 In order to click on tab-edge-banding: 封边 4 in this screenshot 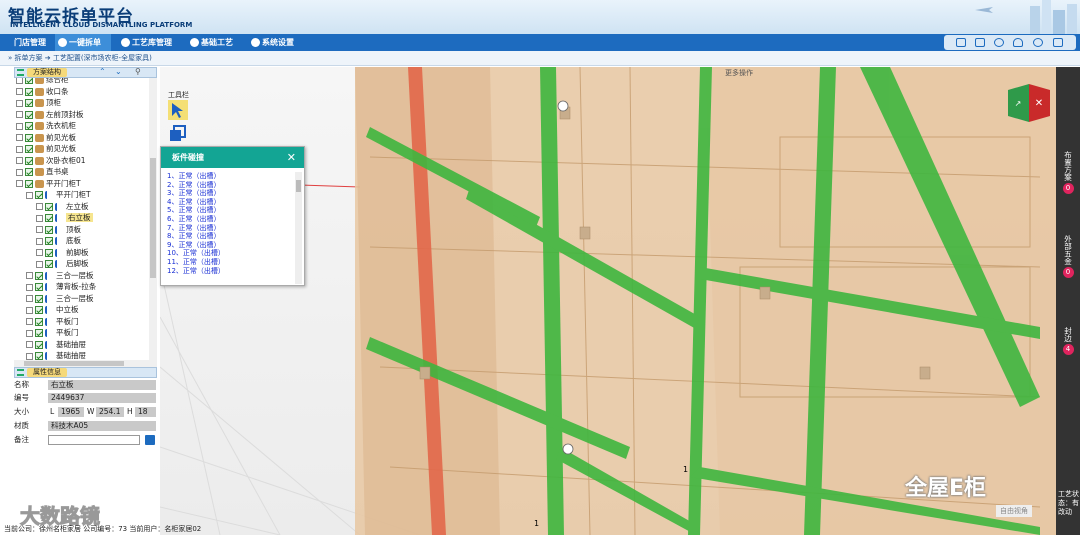, I will do `click(1068, 341)`.